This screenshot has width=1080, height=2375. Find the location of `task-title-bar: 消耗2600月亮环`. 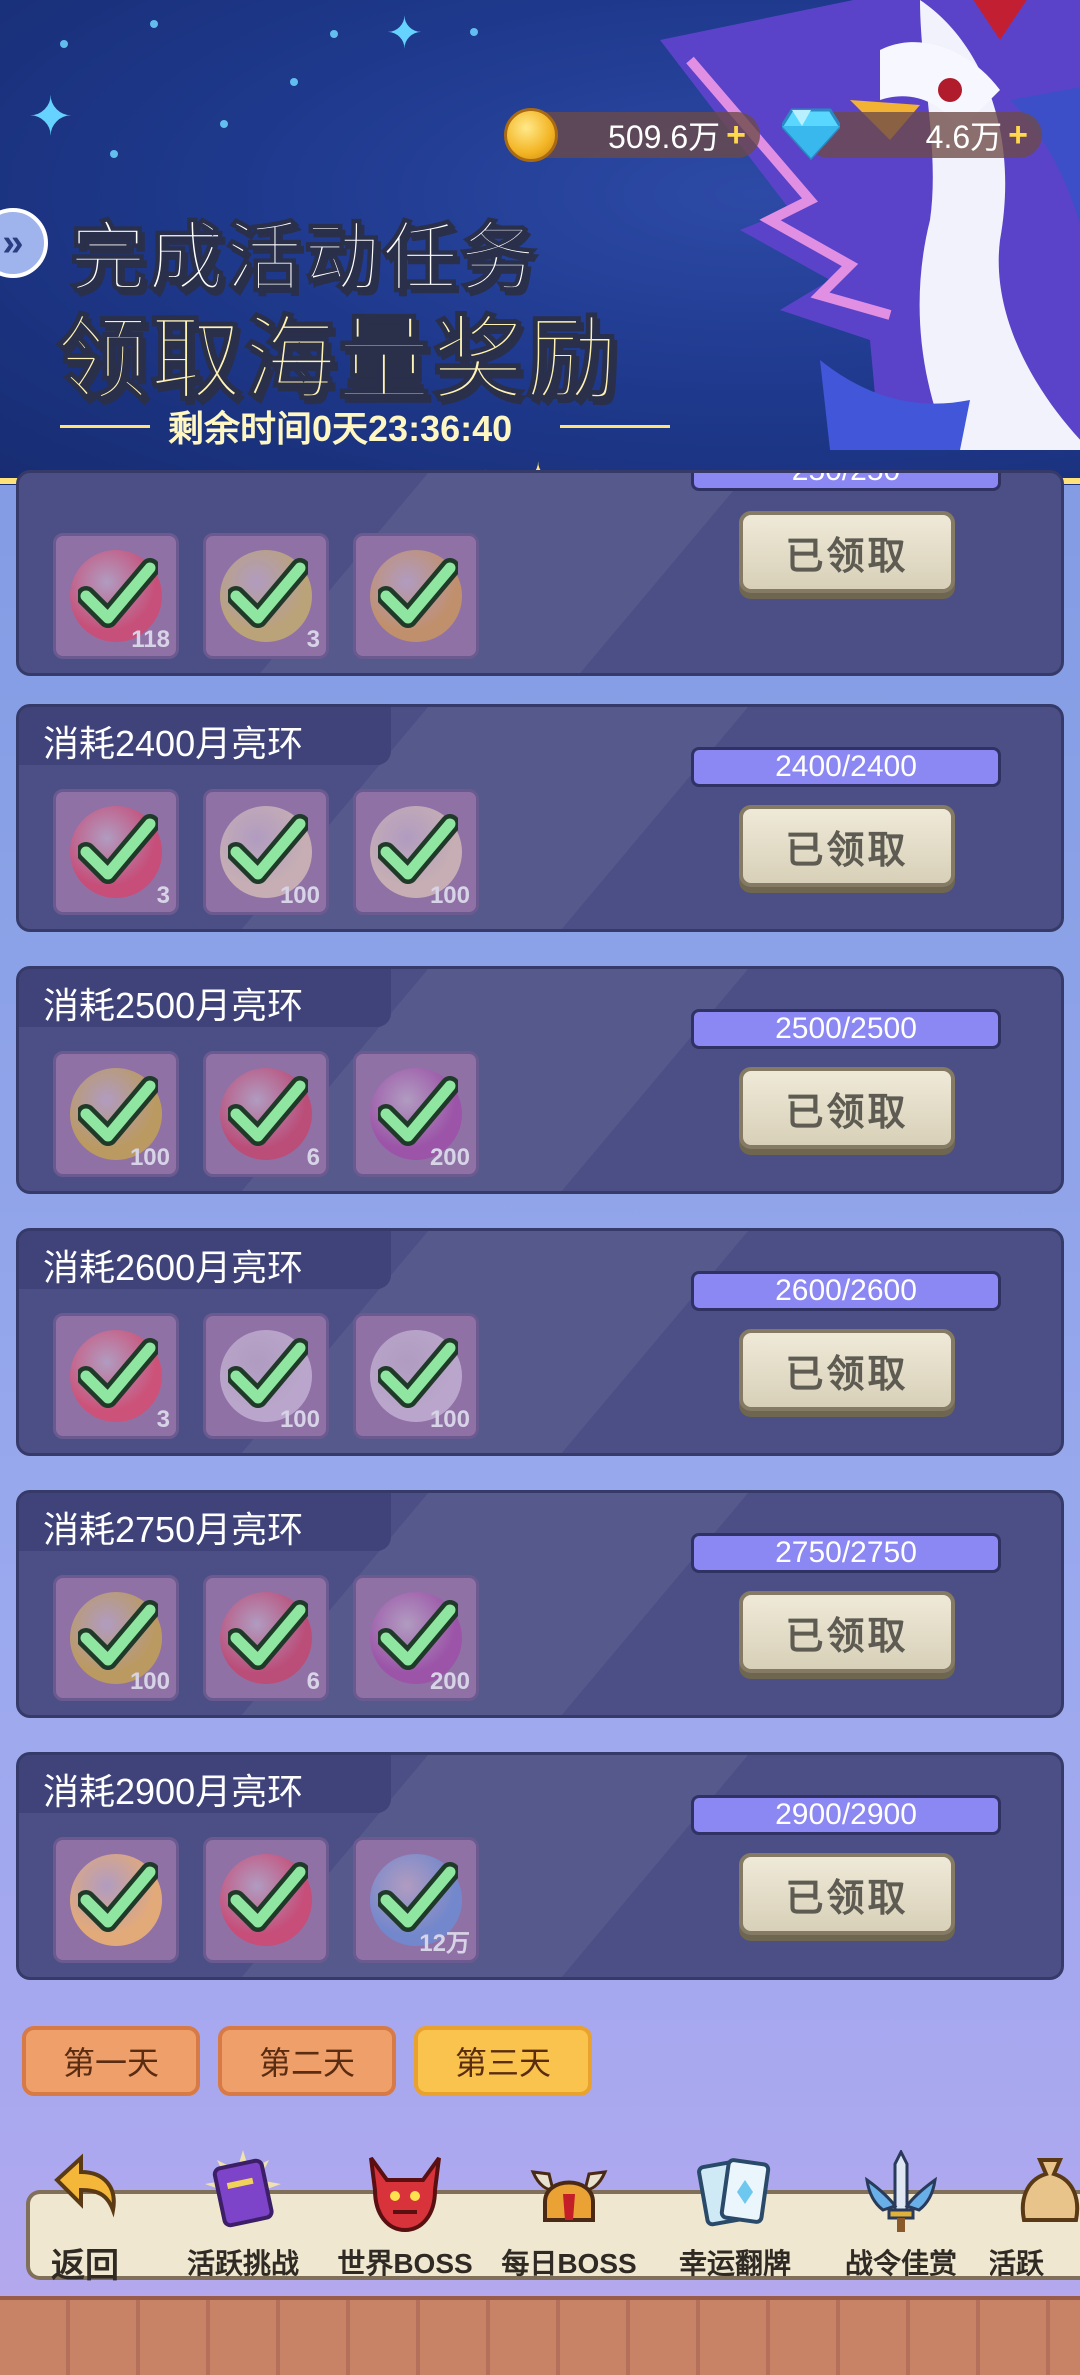

task-title-bar: 消耗2600月亮环 is located at coordinates (205, 1260).